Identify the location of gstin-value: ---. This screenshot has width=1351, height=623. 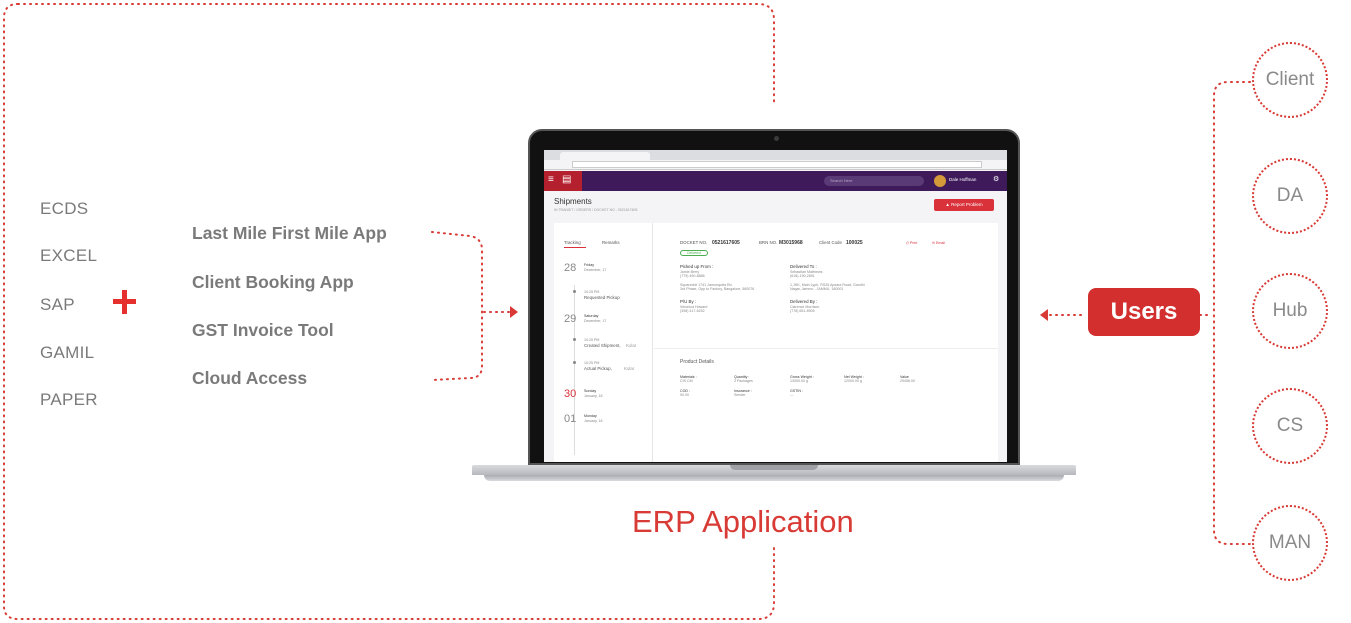
(792, 395).